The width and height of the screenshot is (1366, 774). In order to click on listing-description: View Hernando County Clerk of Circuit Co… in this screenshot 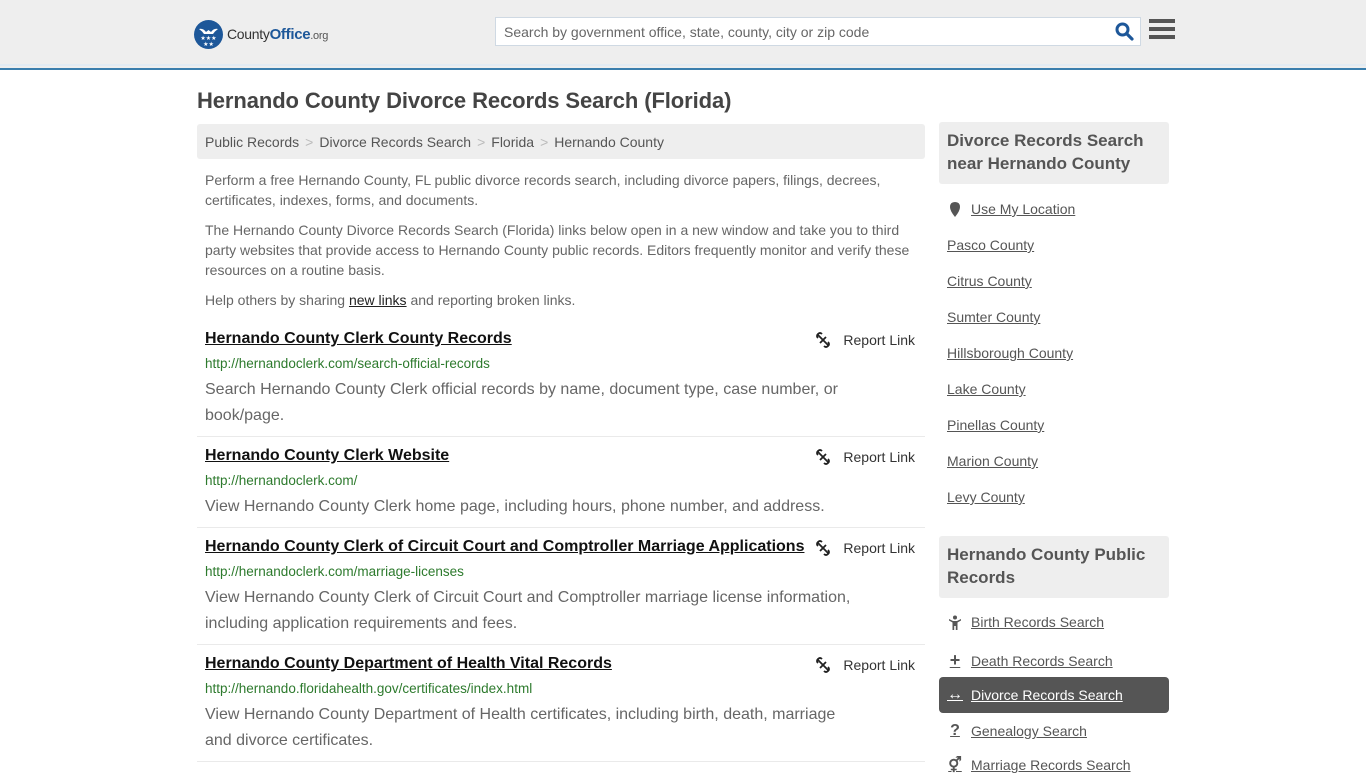, I will do `click(528, 610)`.